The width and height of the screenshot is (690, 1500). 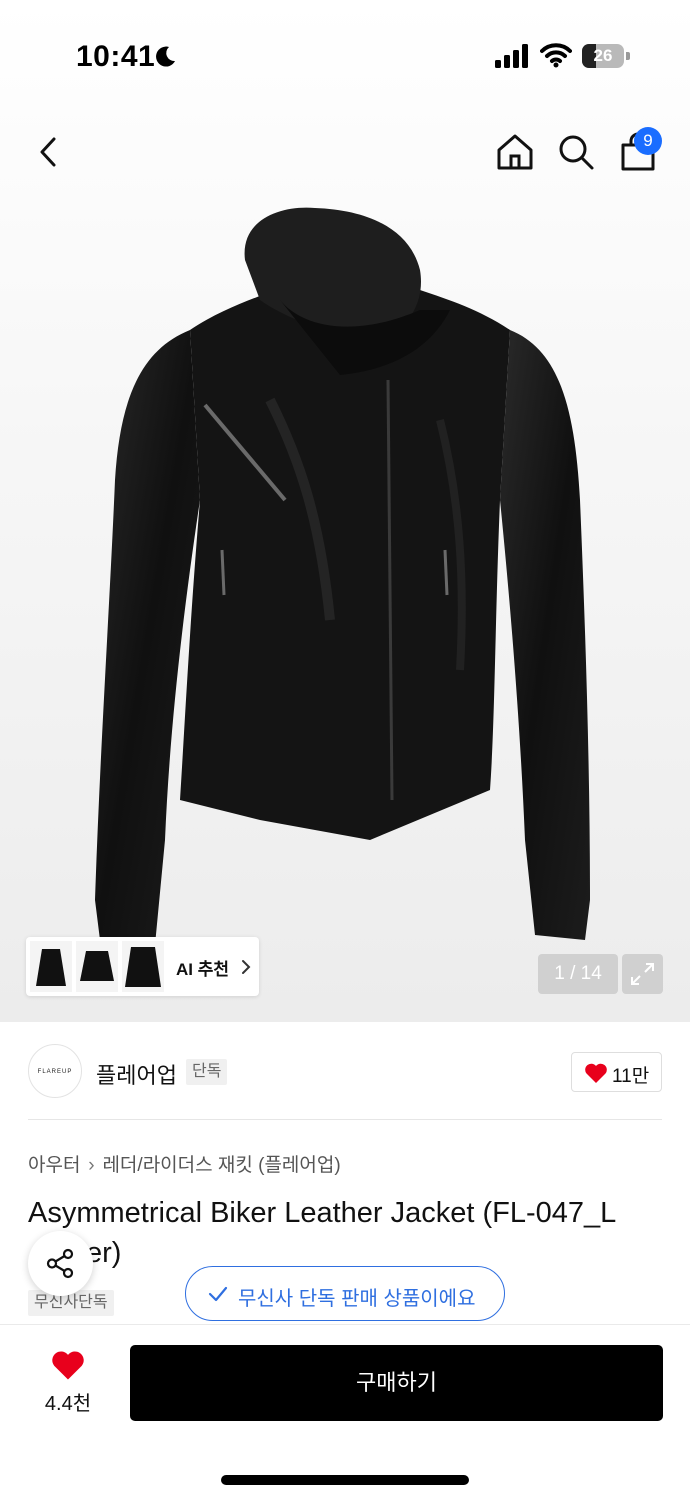 I want to click on home-indicator, so click(x=345, y=1480).